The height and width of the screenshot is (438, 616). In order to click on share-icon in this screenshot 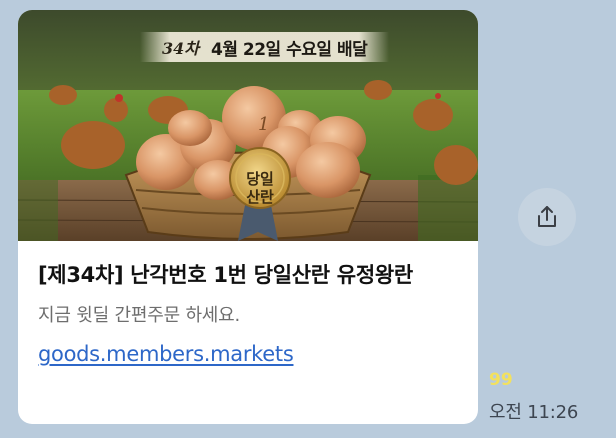, I will do `click(547, 216)`.